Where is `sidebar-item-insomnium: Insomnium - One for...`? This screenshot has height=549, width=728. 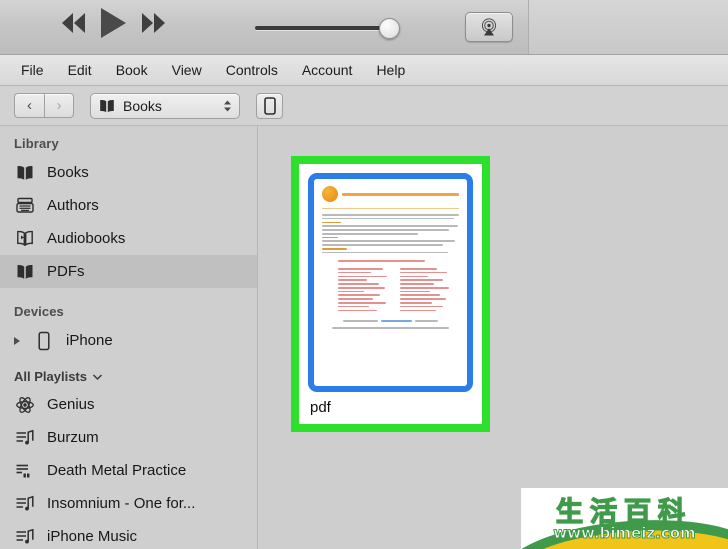 sidebar-item-insomnium: Insomnium - One for... is located at coordinates (128, 503).